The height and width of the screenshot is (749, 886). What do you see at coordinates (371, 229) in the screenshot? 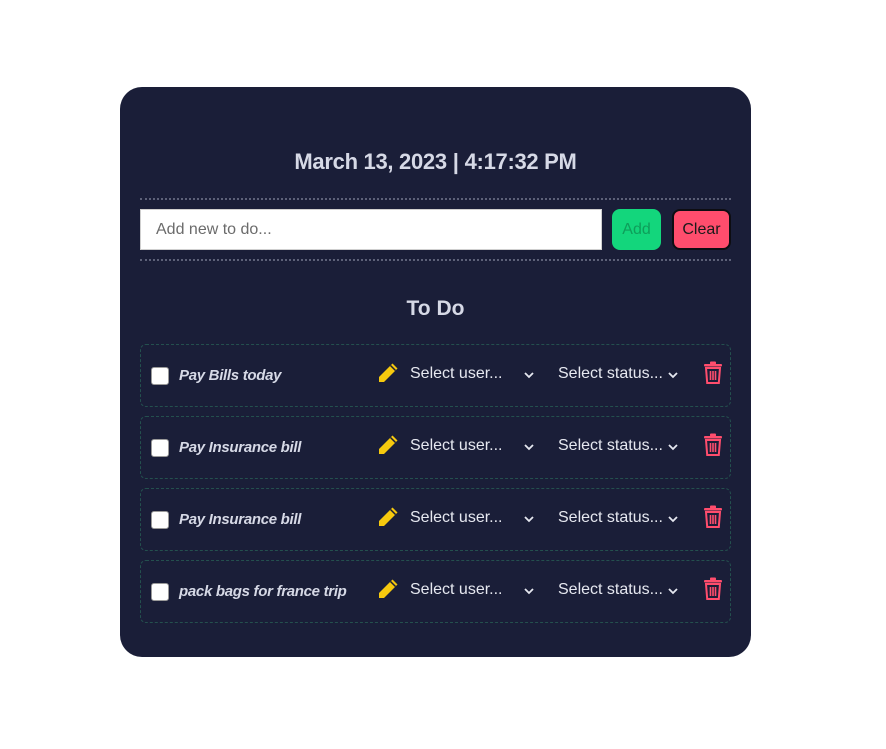
I see `new-todo-input` at bounding box center [371, 229].